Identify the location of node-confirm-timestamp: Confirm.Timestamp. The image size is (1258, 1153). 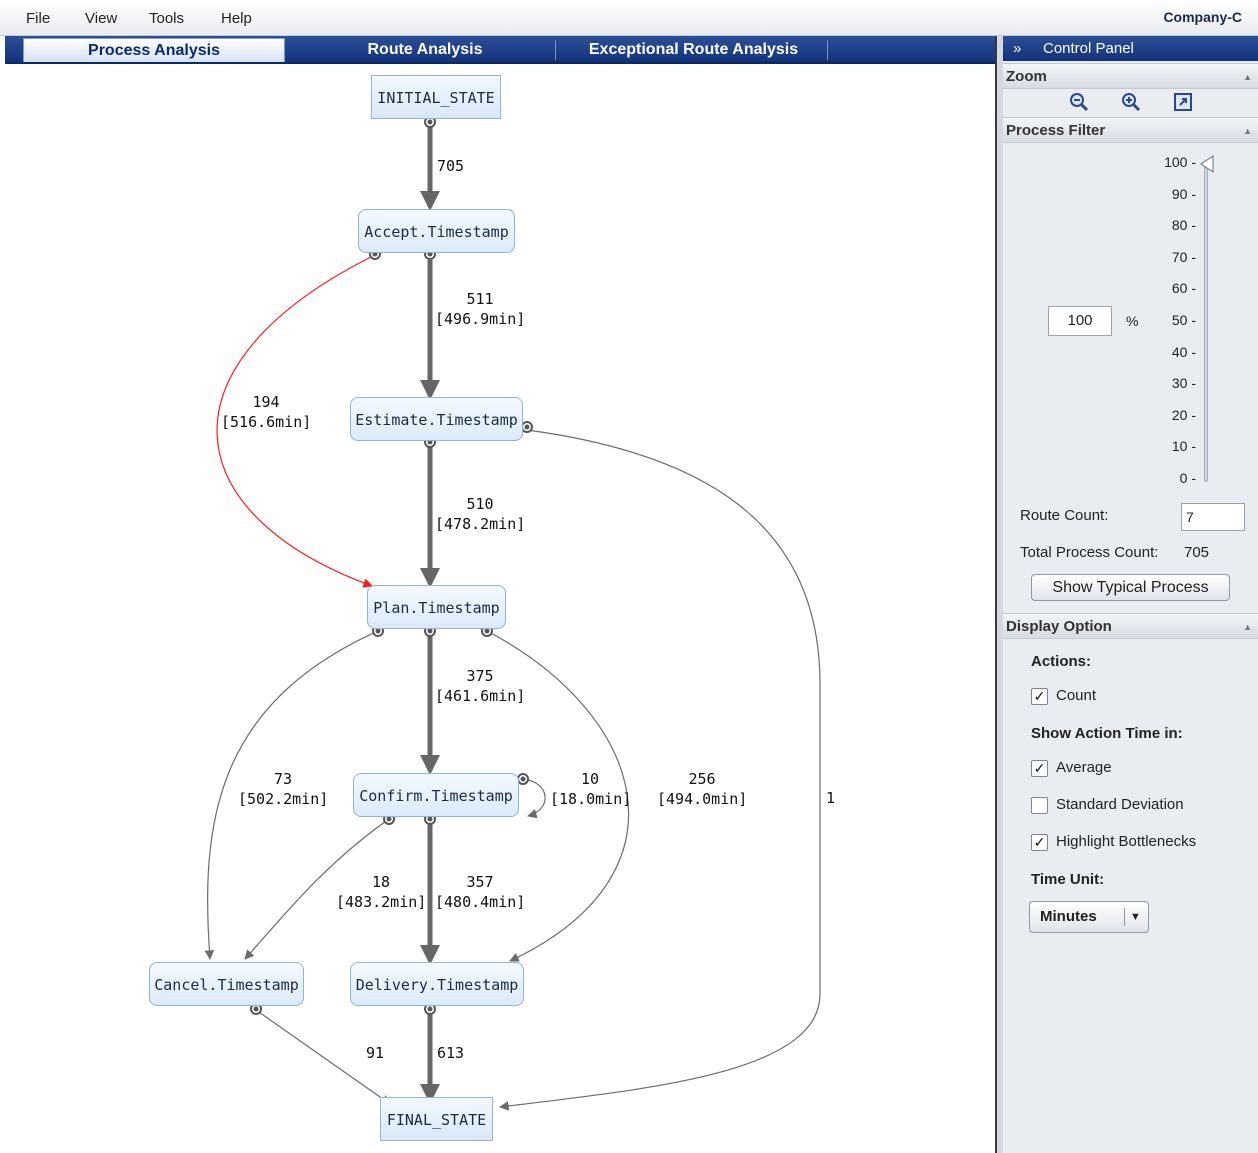
(436, 795).